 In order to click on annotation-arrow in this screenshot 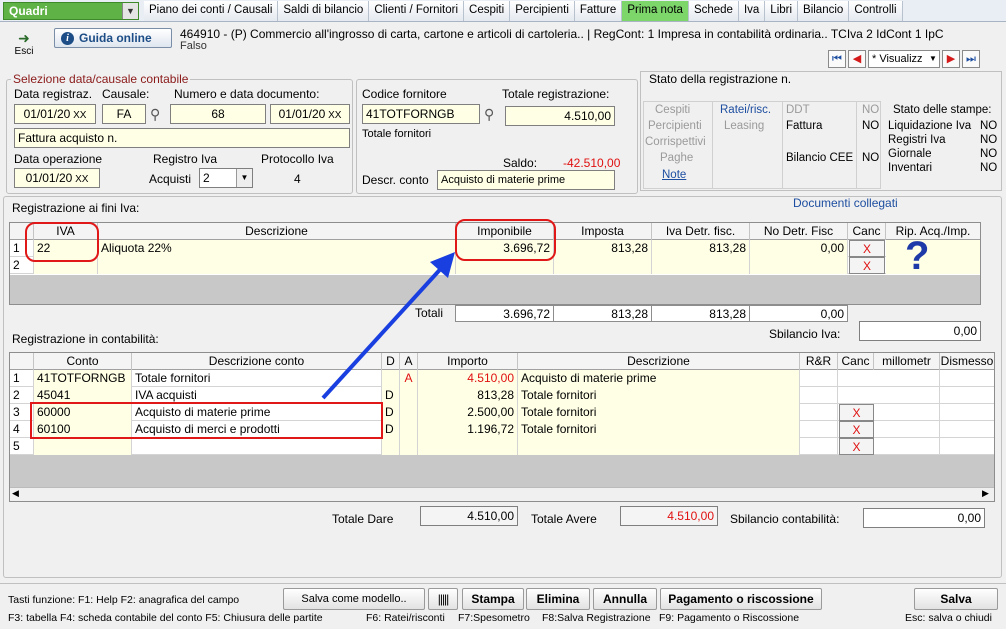, I will do `click(388, 326)`.